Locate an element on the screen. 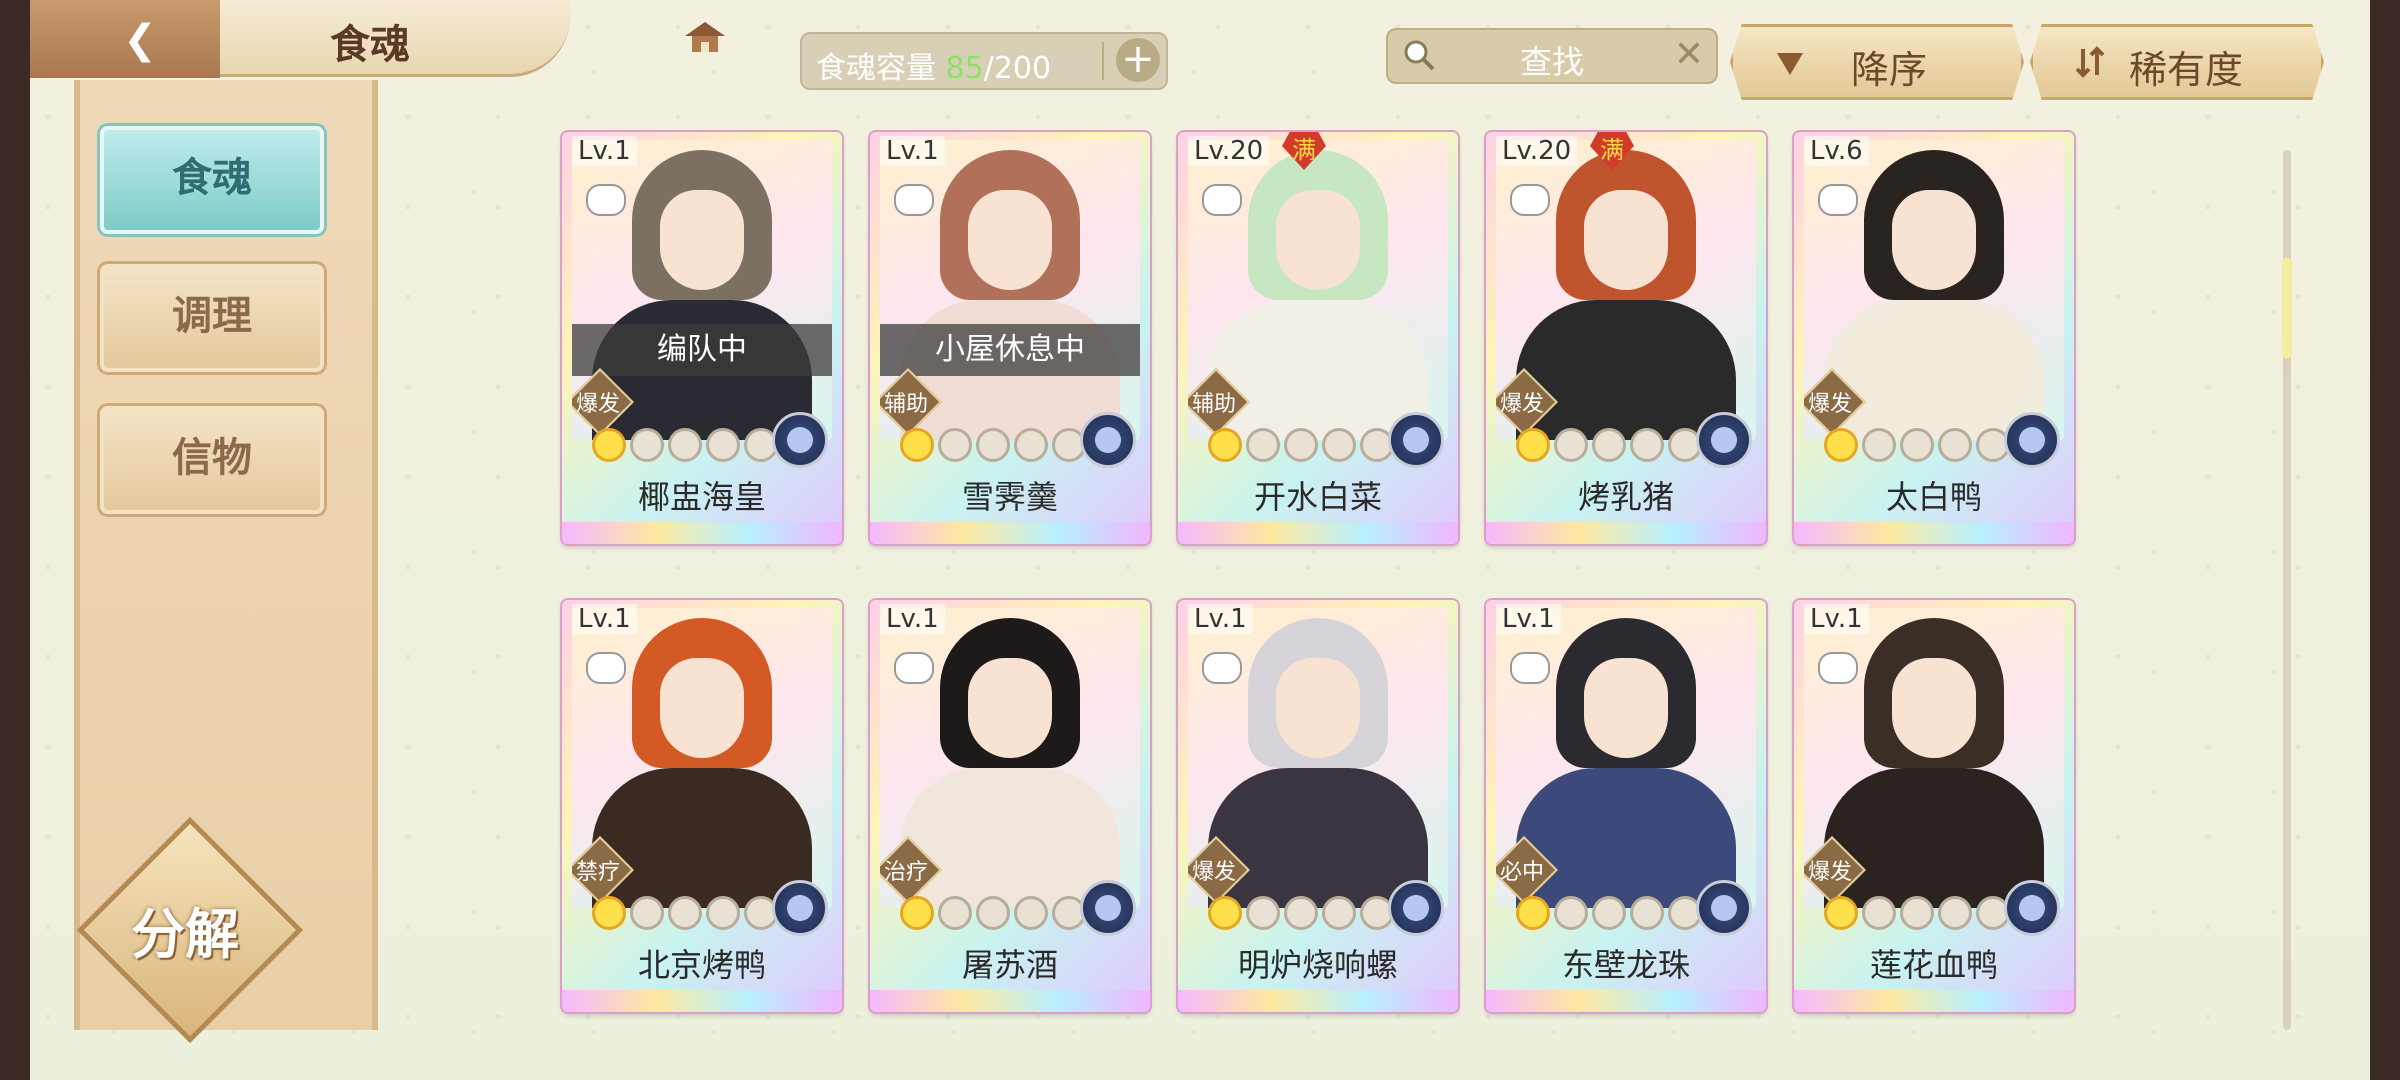  sort-rarity-button: 稀有度 is located at coordinates (2177, 62).